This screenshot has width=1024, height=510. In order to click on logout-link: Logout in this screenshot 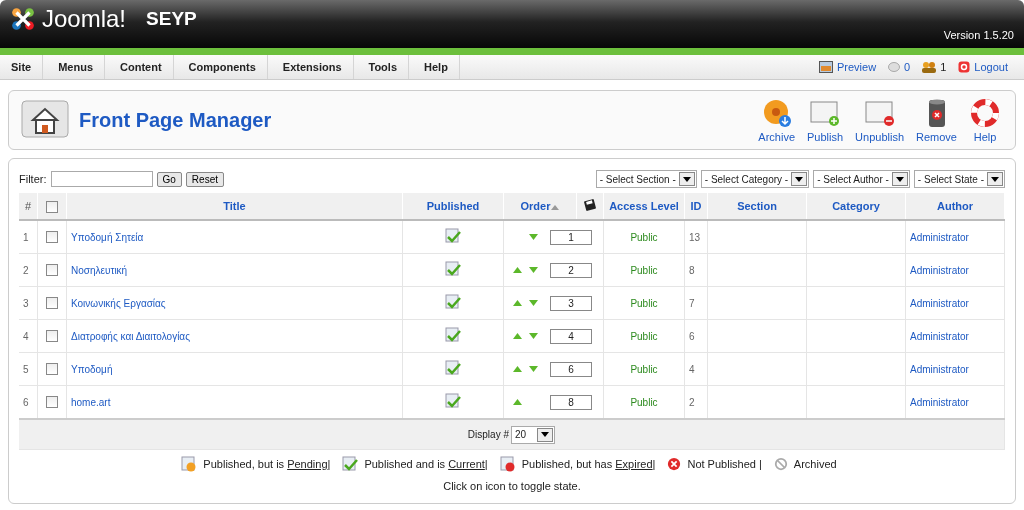, I will do `click(991, 67)`.